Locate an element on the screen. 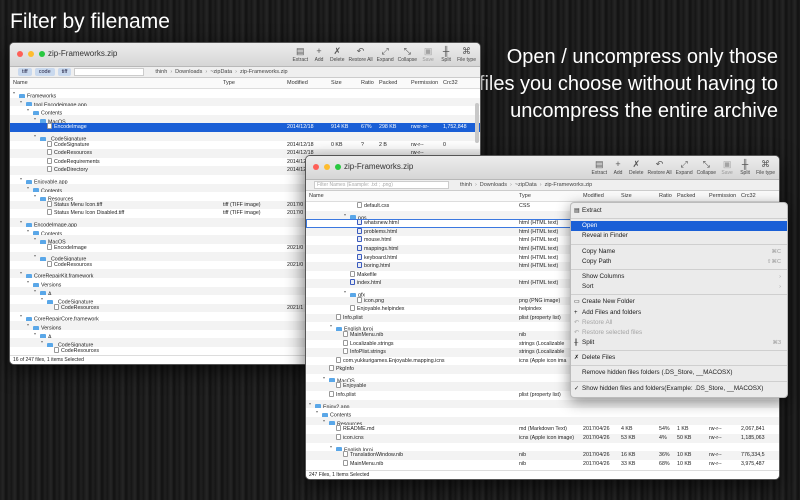 The image size is (800, 500). menu-shortcut: › is located at coordinates (780, 276).